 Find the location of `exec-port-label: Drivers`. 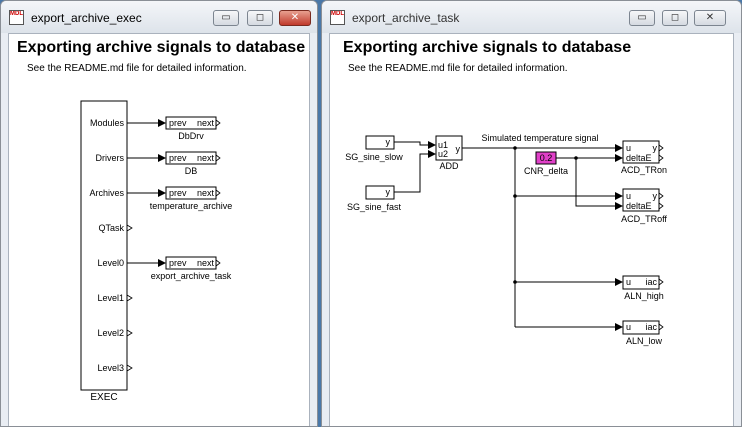

exec-port-label: Drivers is located at coordinates (110, 158).